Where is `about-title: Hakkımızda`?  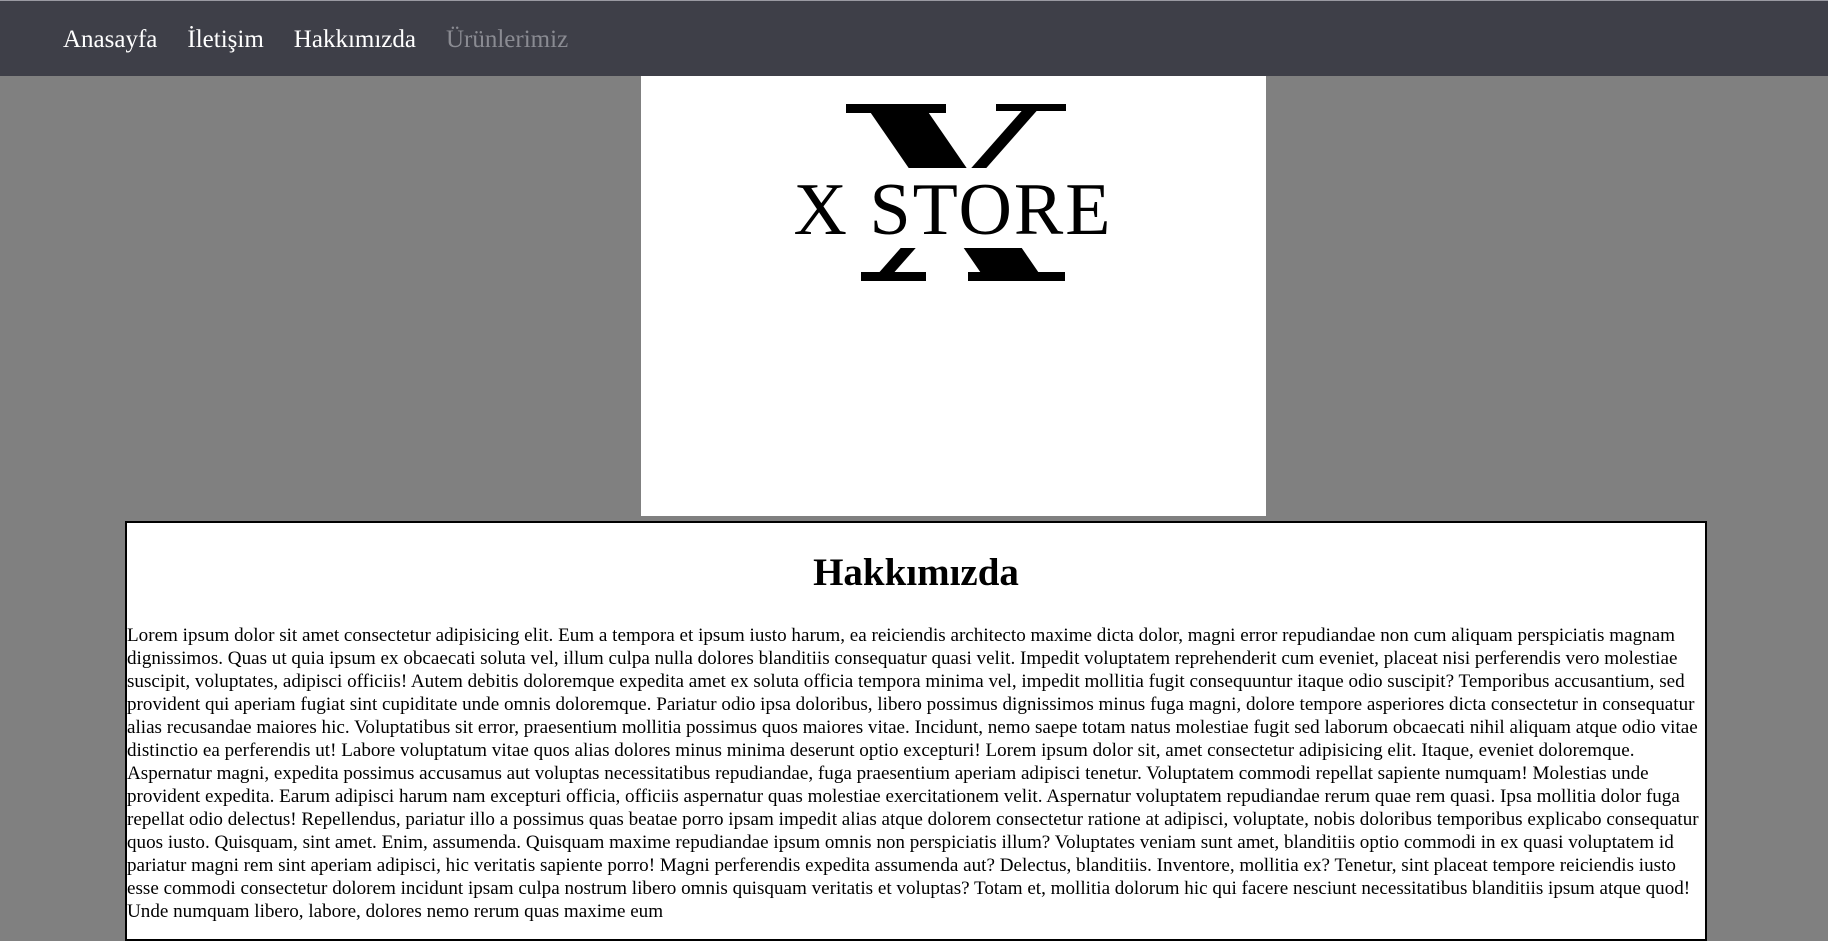 about-title: Hakkımızda is located at coordinates (916, 572).